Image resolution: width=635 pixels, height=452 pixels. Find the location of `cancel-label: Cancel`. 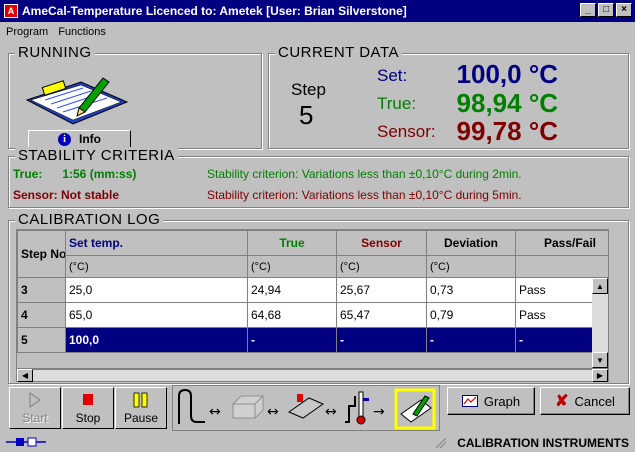

cancel-label: Cancel is located at coordinates (594, 401).